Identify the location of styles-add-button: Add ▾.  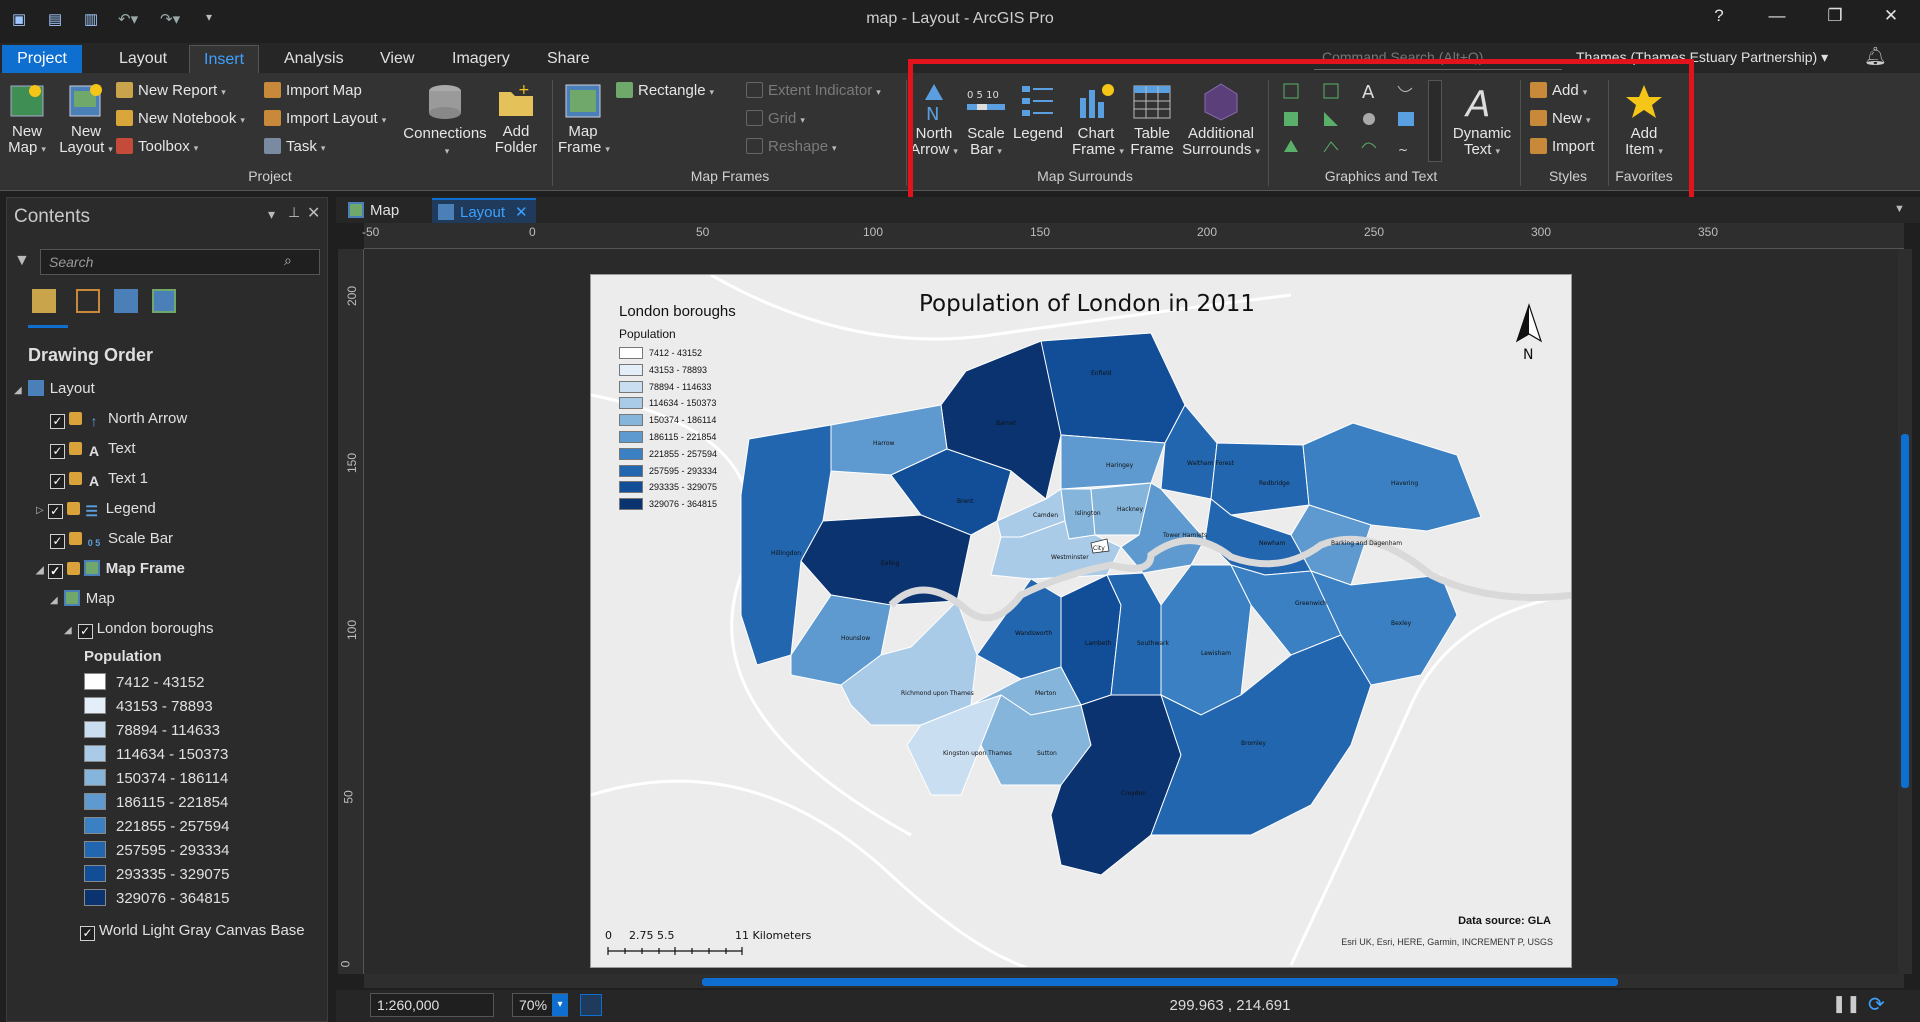
(1558, 90).